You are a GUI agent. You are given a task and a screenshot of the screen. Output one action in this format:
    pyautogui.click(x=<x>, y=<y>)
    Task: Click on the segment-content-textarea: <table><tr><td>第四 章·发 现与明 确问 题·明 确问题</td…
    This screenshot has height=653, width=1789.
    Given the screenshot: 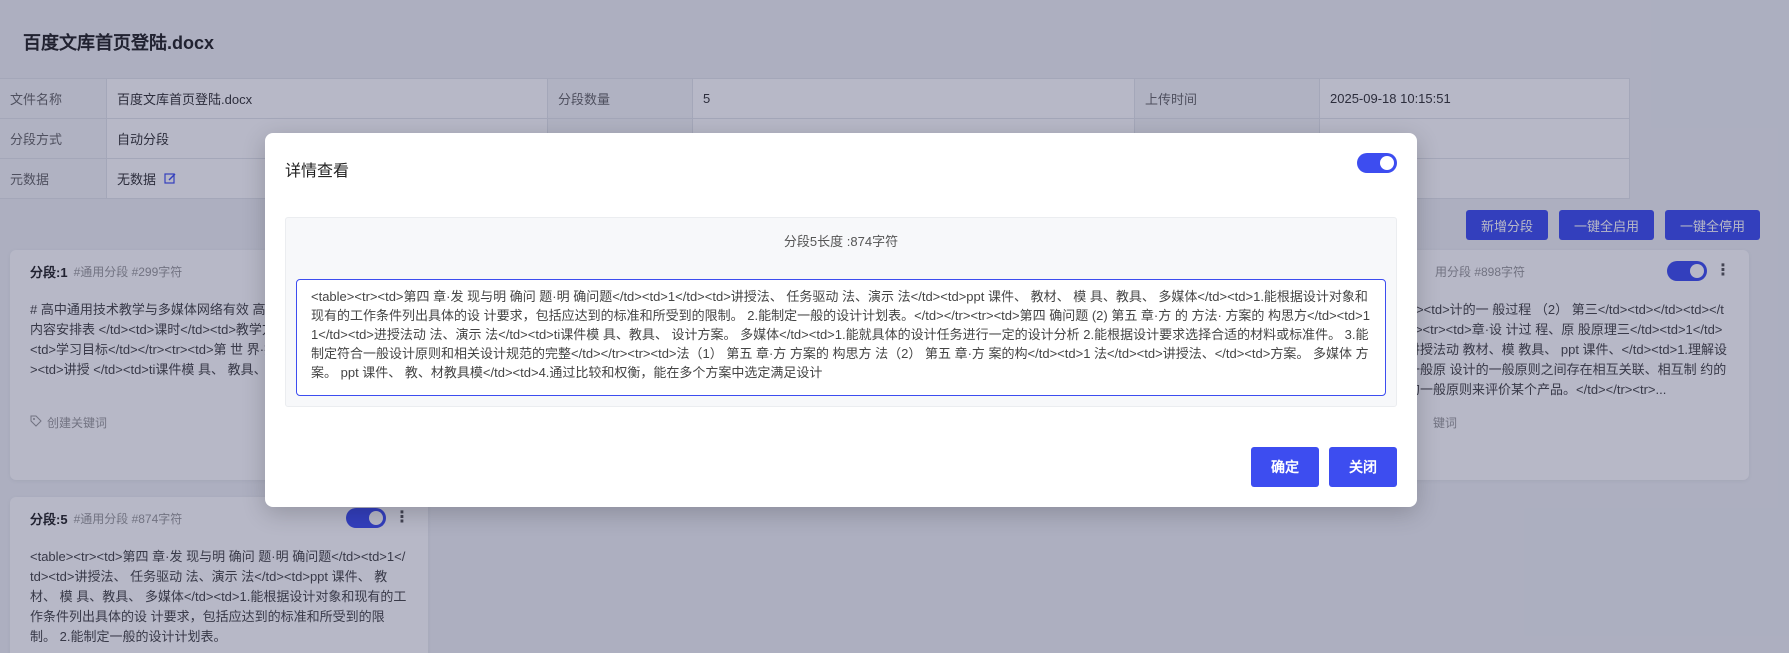 What is the action you would take?
    pyautogui.click(x=841, y=337)
    